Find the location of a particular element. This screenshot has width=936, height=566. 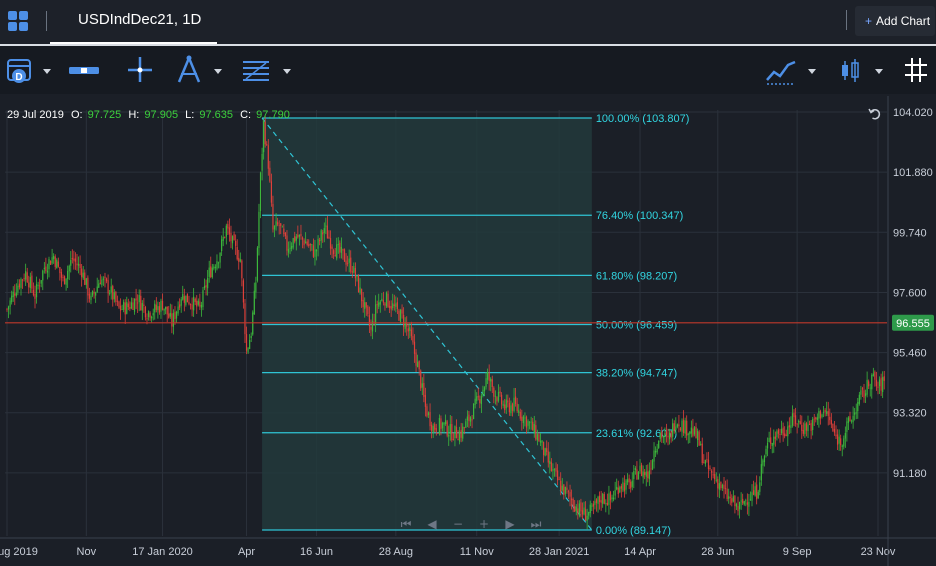

nav-next-button: ▶ is located at coordinates (510, 524).